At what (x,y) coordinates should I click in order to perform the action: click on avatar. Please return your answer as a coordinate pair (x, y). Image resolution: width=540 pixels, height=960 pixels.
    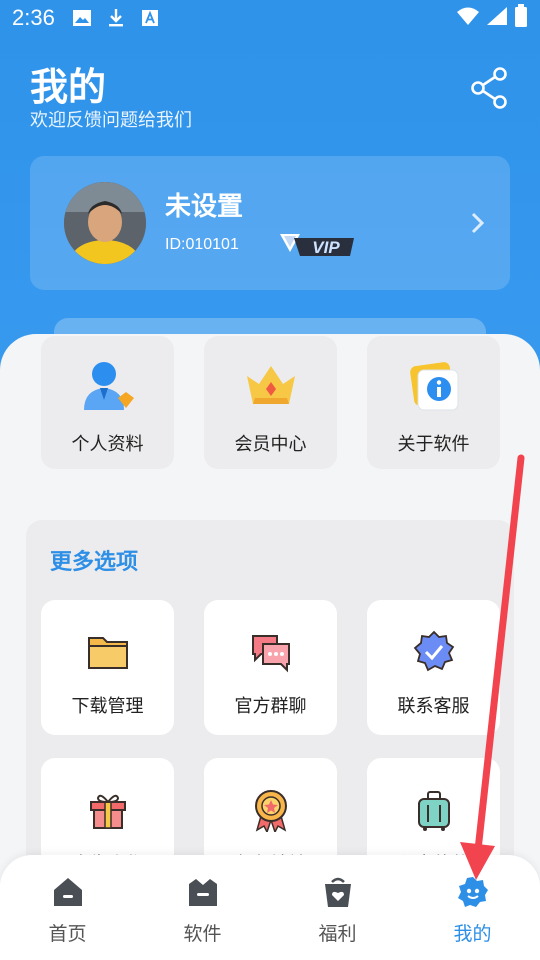
    Looking at the image, I should click on (105, 223).